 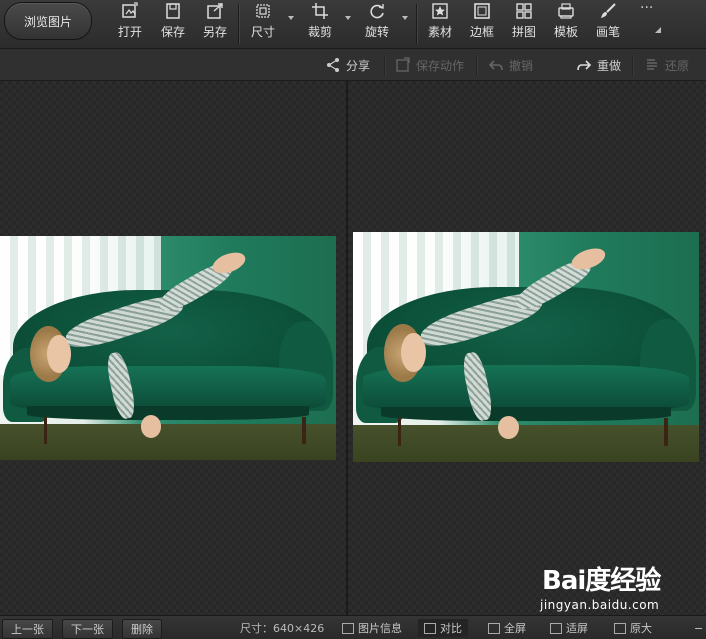 What do you see at coordinates (403, 64) in the screenshot?
I see `save-action-icon` at bounding box center [403, 64].